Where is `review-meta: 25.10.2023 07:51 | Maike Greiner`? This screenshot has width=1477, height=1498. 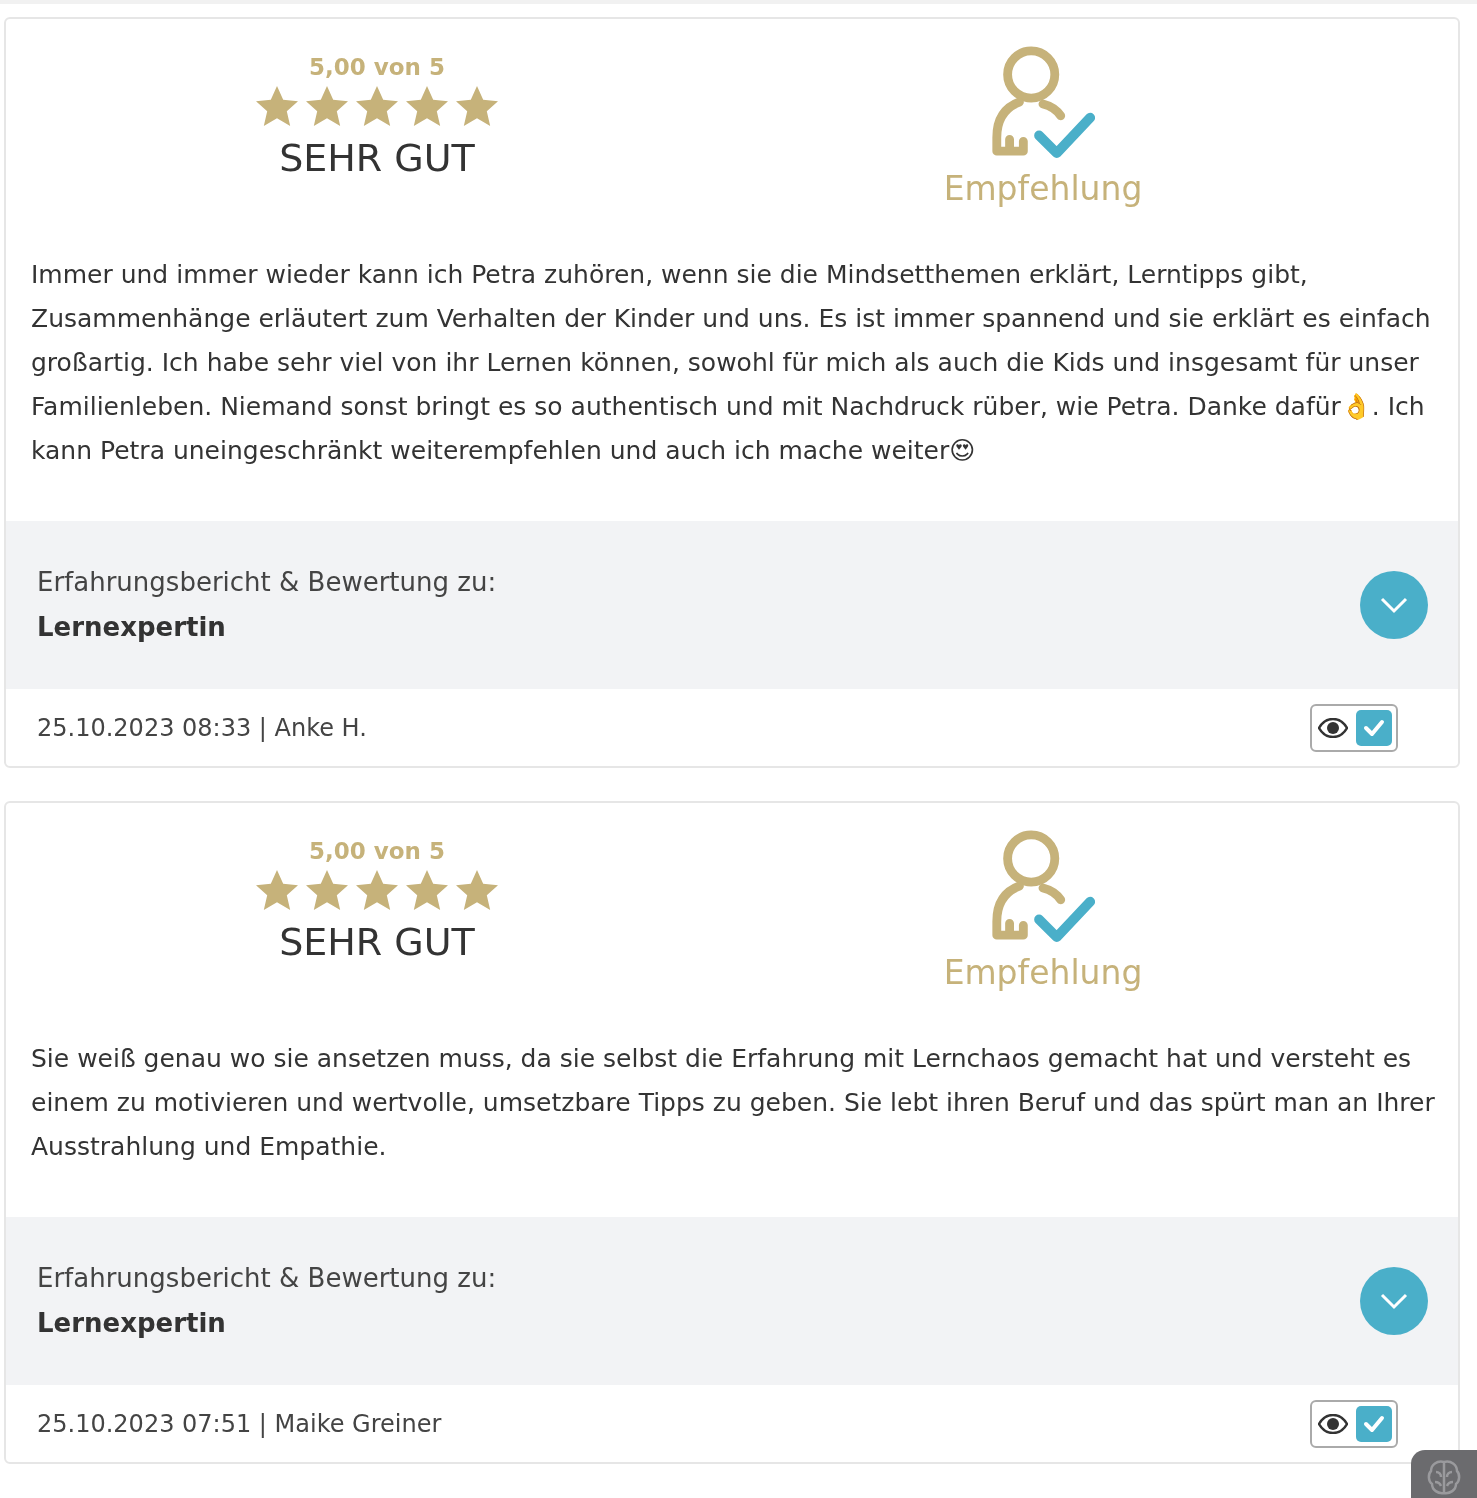 review-meta: 25.10.2023 07:51 | Maike Greiner is located at coordinates (239, 1423).